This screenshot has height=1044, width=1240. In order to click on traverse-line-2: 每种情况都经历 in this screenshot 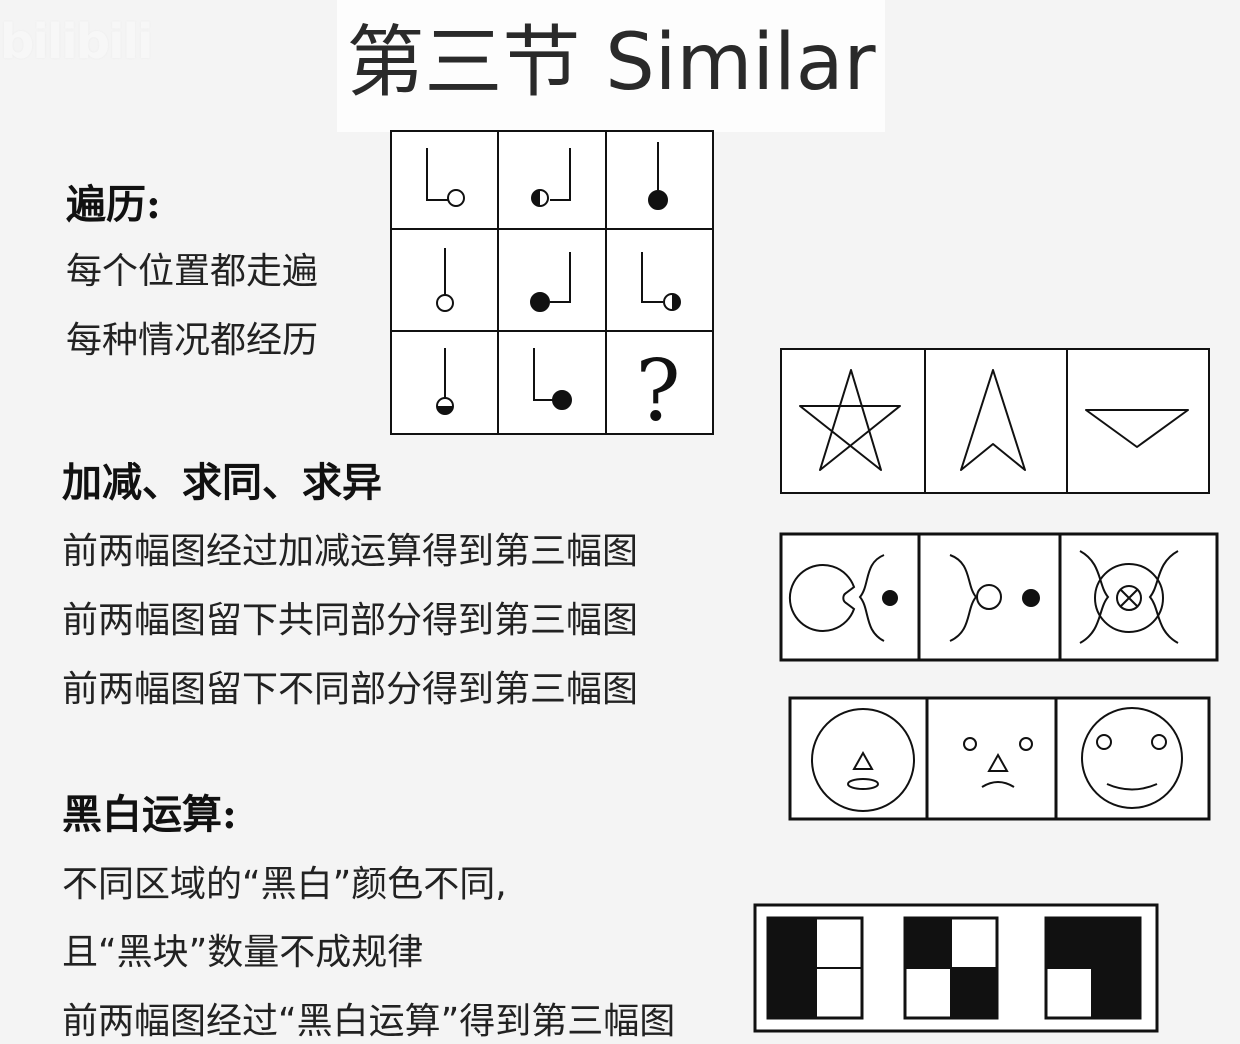, I will do `click(192, 340)`.